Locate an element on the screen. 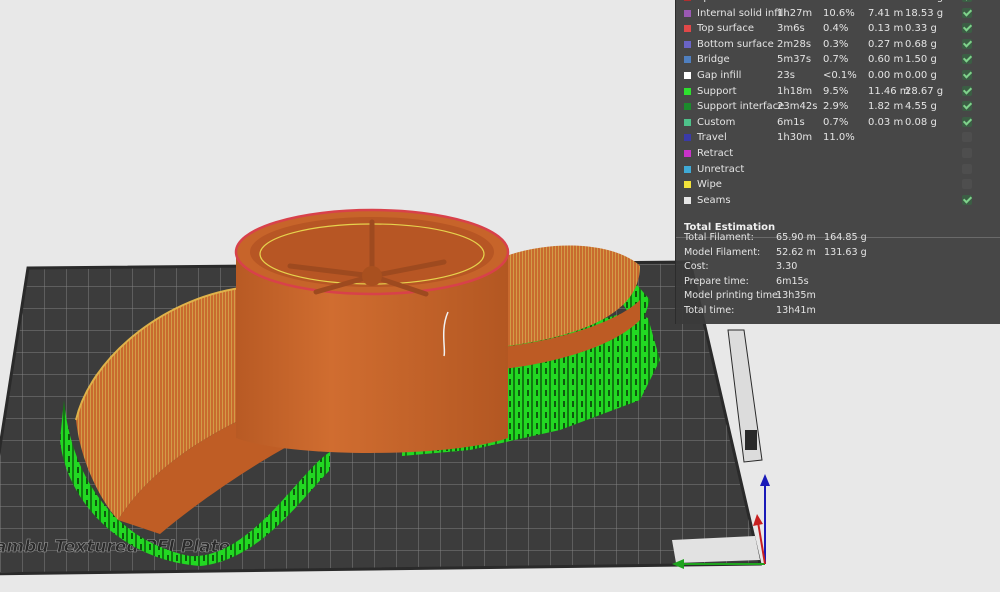 The width and height of the screenshot is (1000, 592). feature-percent: 0.4% is located at coordinates (836, 29).